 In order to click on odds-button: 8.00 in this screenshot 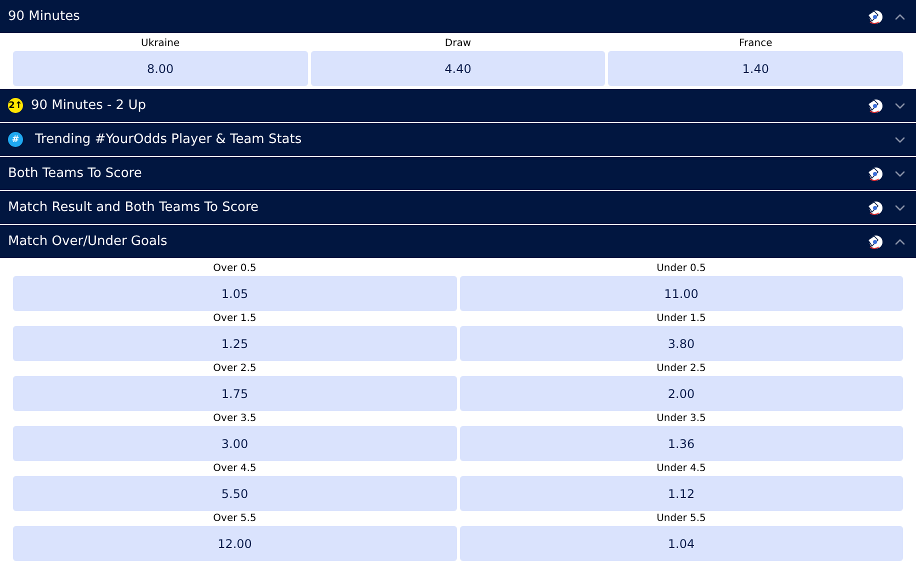, I will do `click(160, 68)`.